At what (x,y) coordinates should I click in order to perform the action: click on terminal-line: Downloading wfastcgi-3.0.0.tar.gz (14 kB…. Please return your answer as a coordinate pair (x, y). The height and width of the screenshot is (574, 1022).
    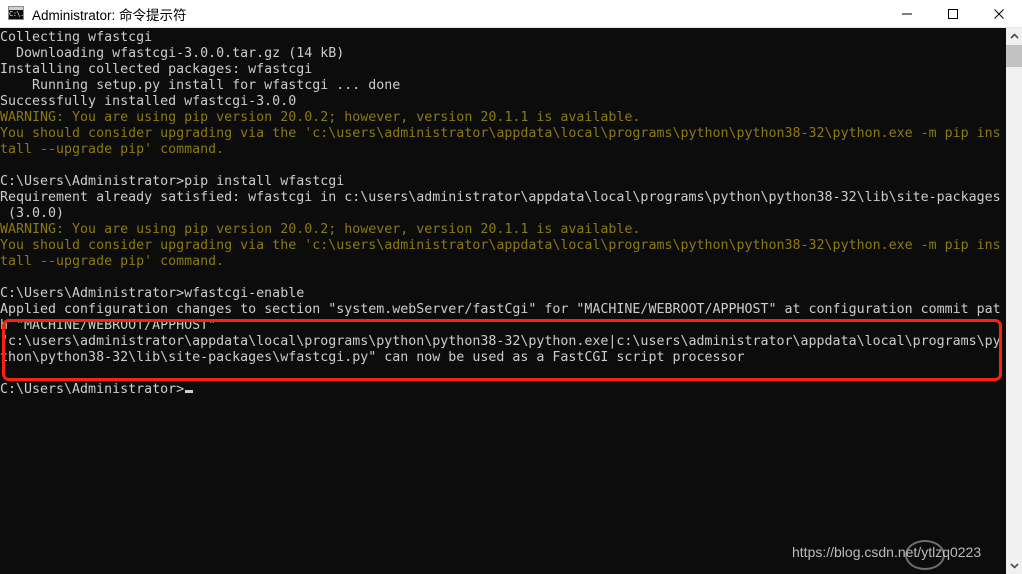
    Looking at the image, I should click on (172, 53).